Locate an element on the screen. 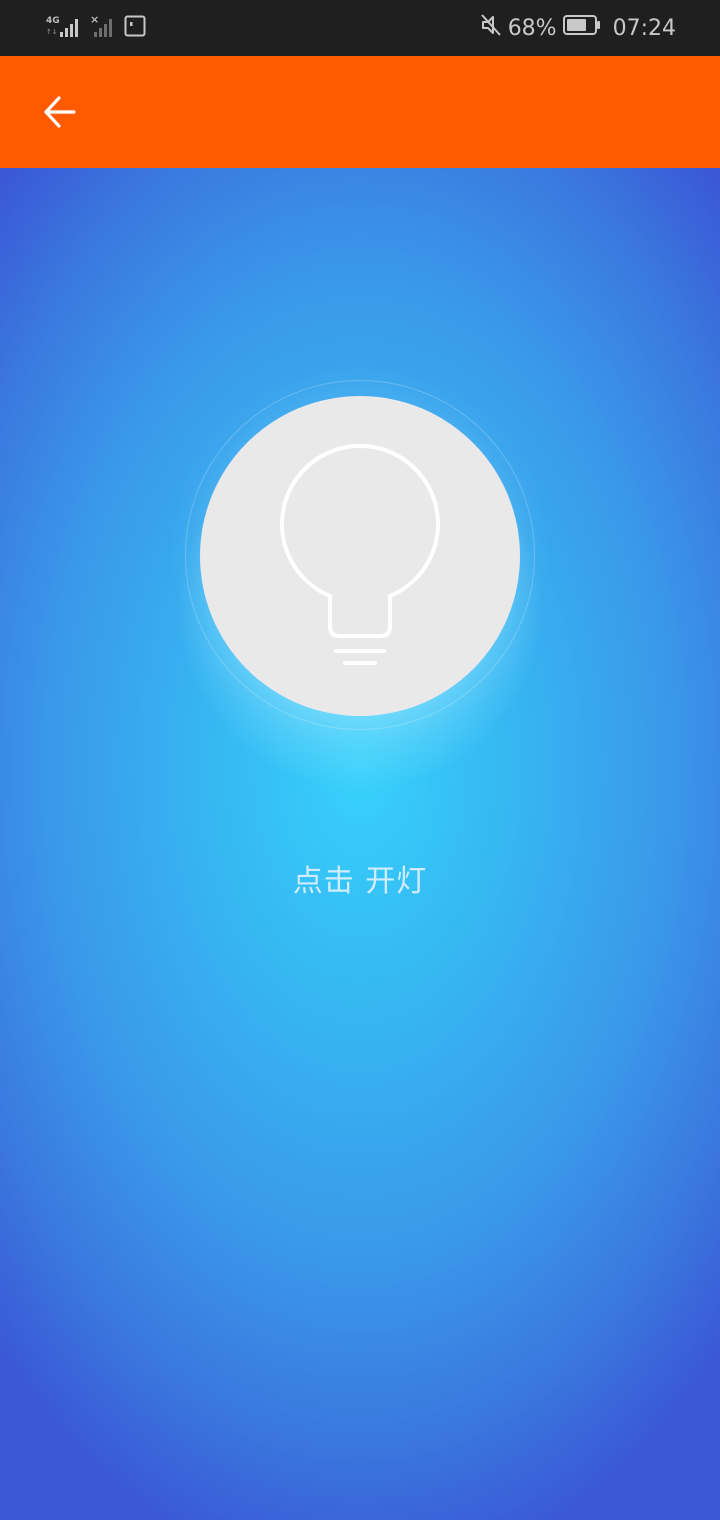 This screenshot has width=720, height=1520. signal-4g-icon: 4G ↑↓ is located at coordinates (64, 28).